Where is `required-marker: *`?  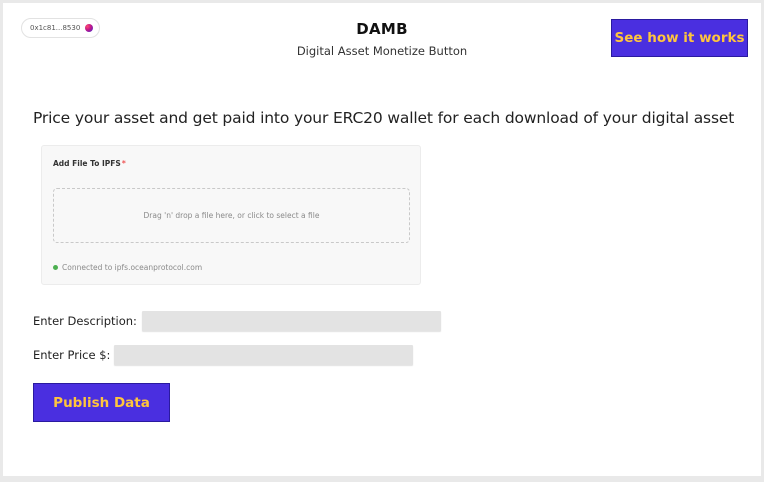 required-marker: * is located at coordinates (123, 163).